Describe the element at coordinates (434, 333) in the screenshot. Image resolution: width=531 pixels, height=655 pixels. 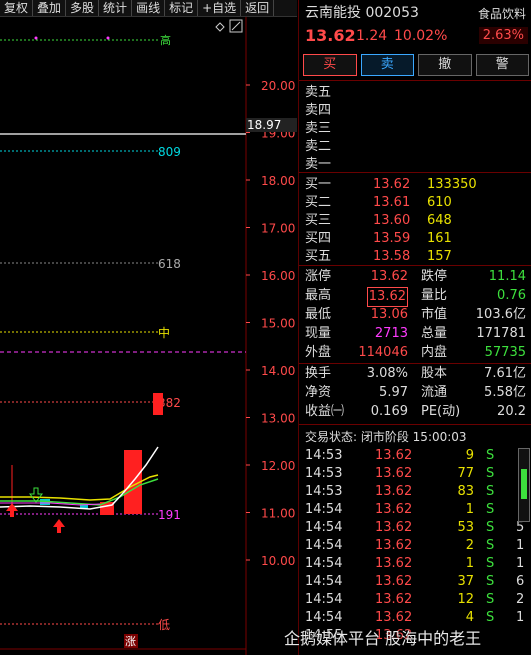
I see `stat-label: 总量` at that location.